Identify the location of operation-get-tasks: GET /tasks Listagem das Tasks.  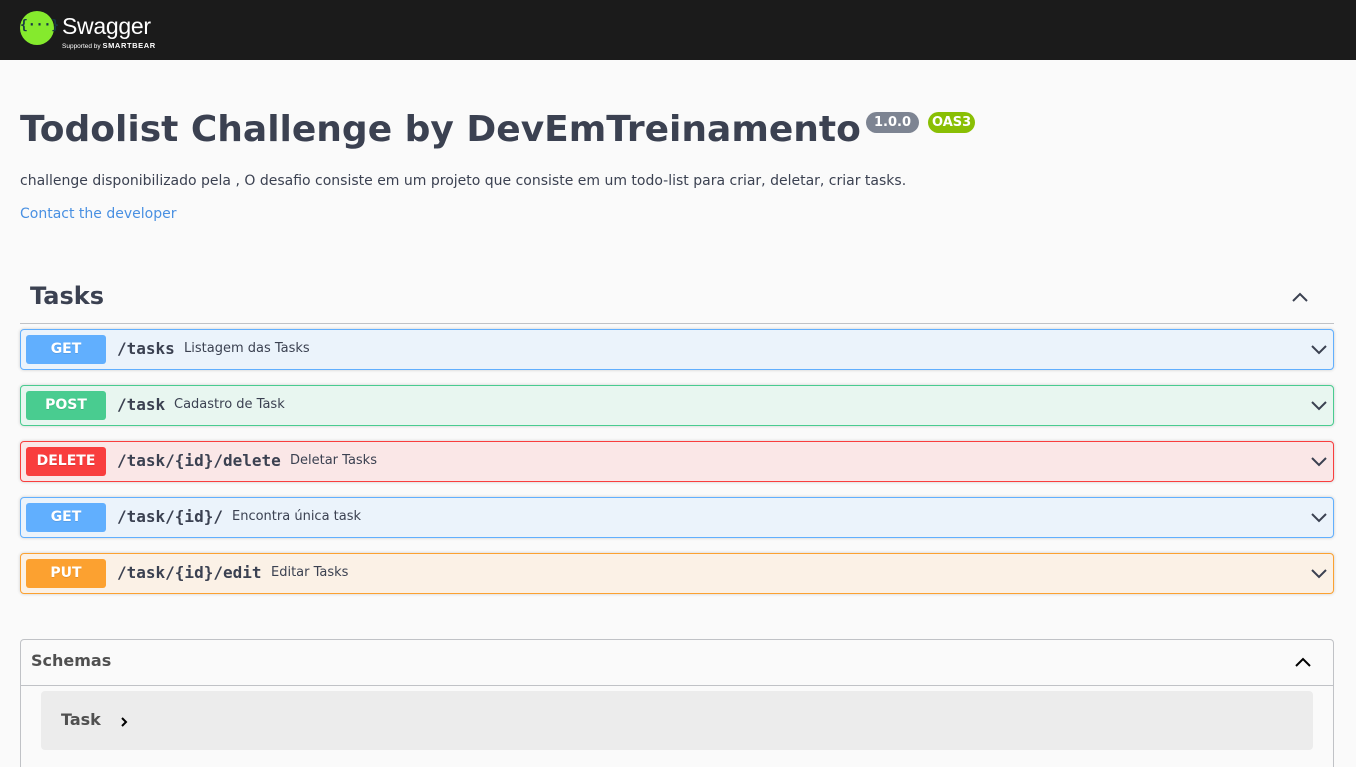
(677, 349).